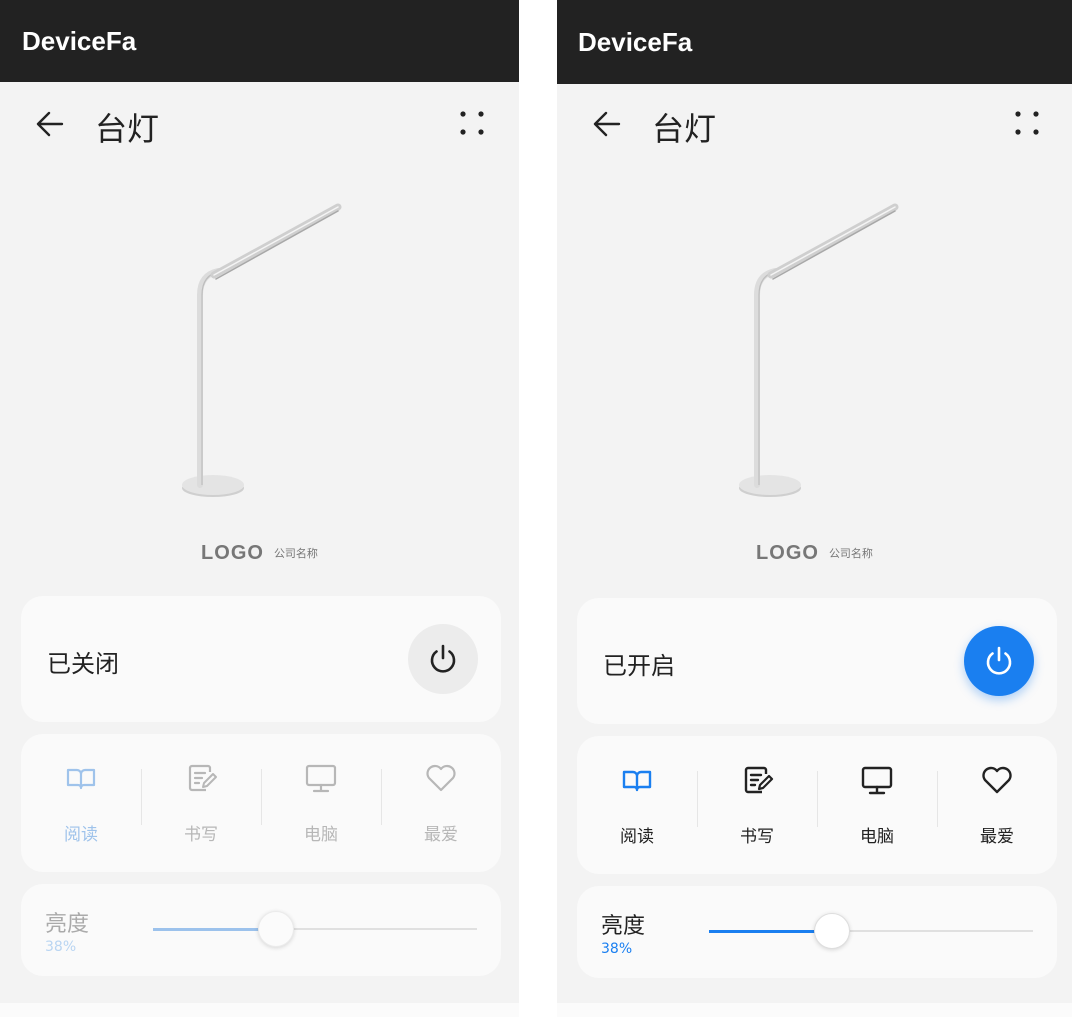  I want to click on power-card: 已开启, so click(817, 661).